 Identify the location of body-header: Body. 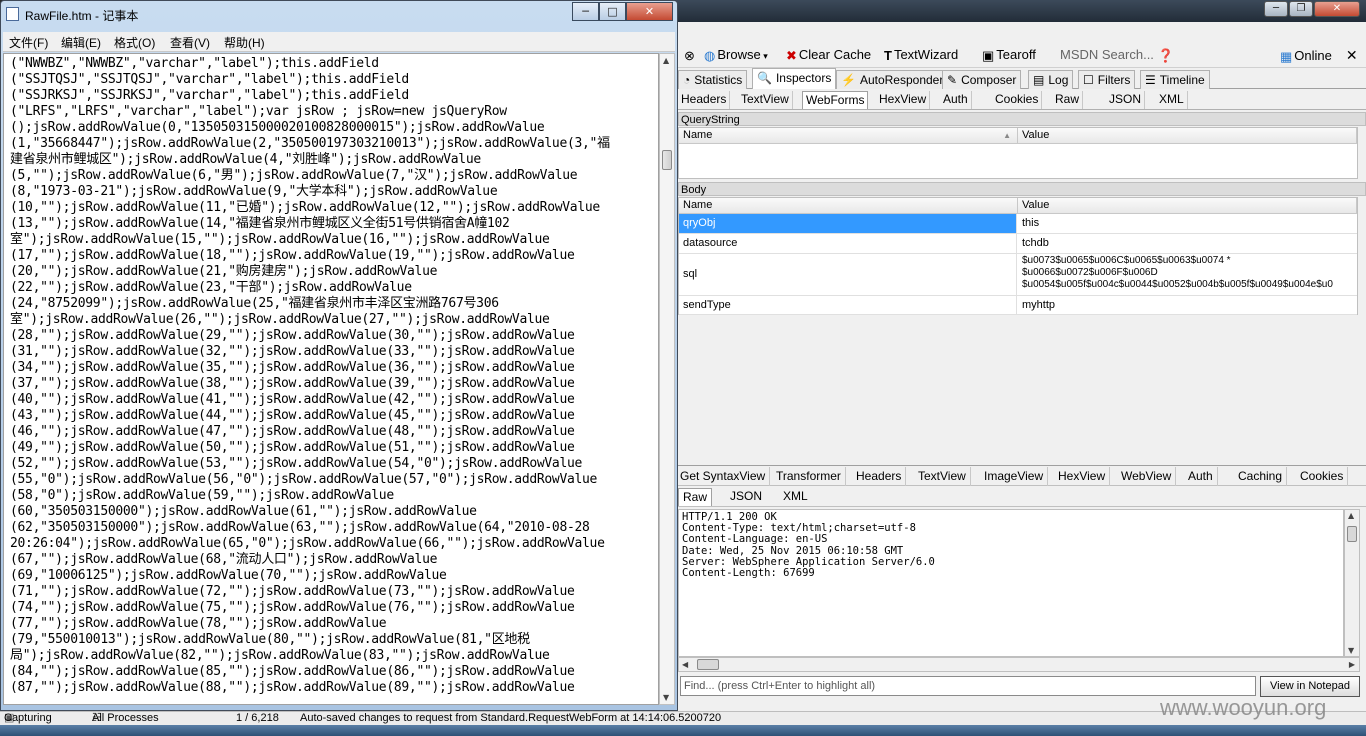
(1022, 189).